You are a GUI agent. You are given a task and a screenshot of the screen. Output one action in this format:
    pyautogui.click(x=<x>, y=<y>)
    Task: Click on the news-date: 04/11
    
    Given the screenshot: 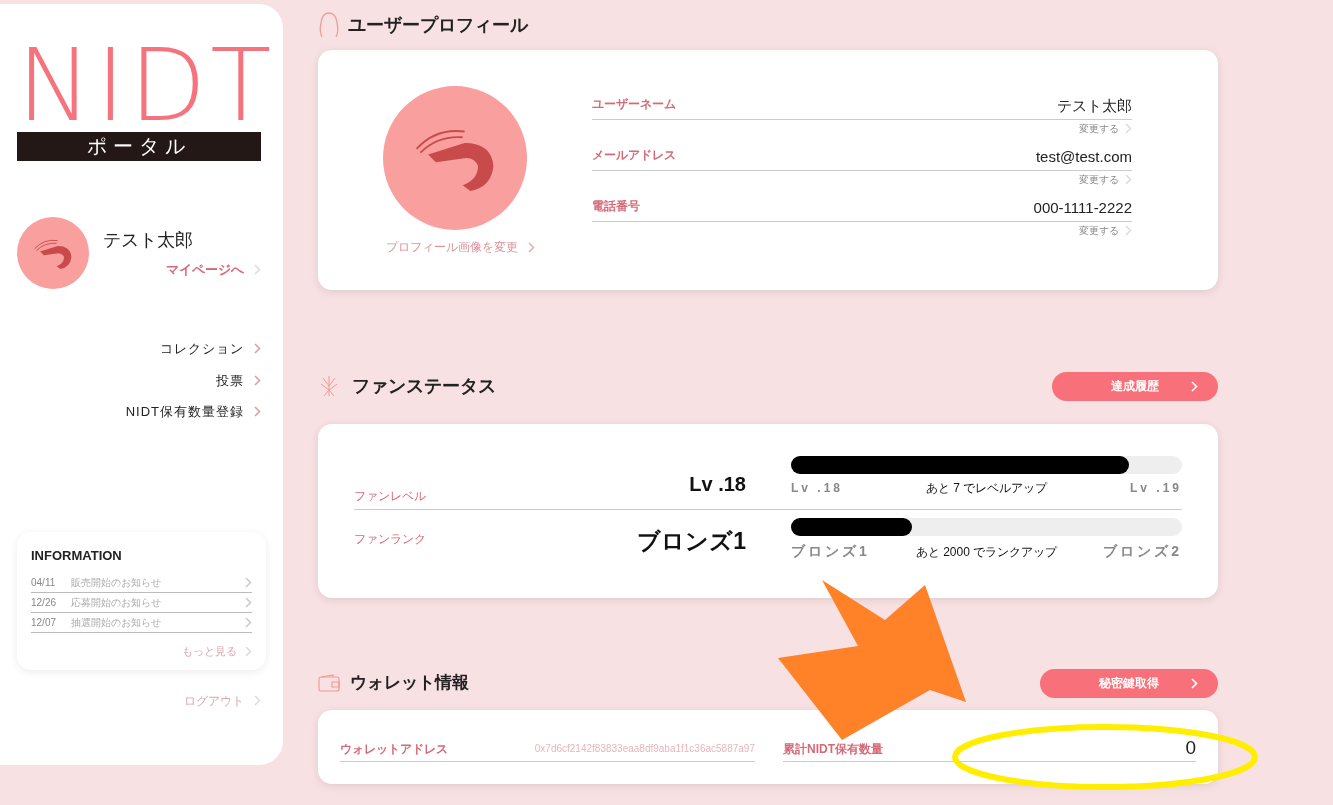 What is the action you would take?
    pyautogui.click(x=44, y=583)
    